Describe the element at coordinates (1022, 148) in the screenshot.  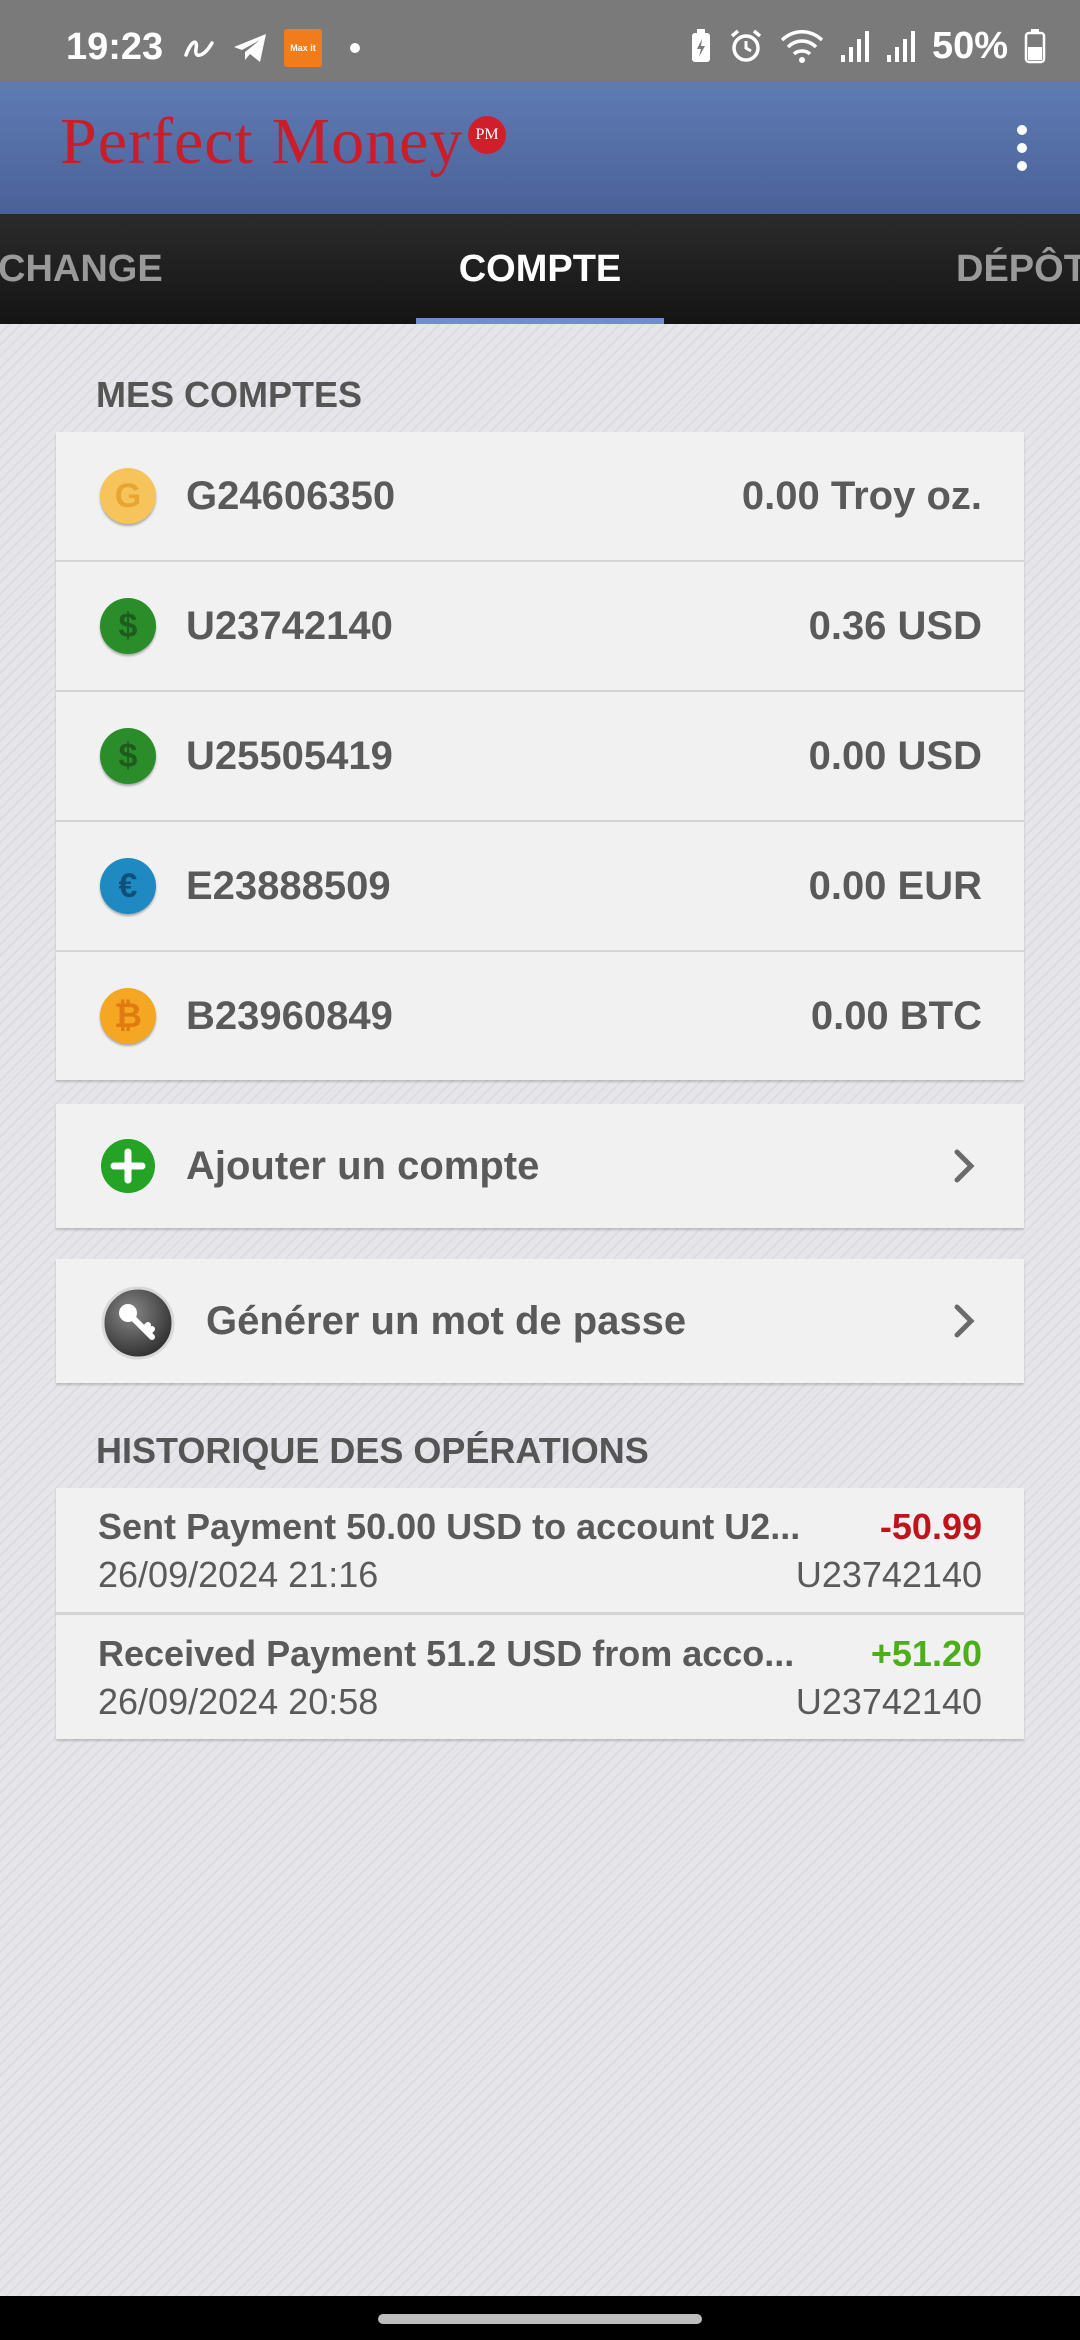
I see `overflow-menu-icon` at that location.